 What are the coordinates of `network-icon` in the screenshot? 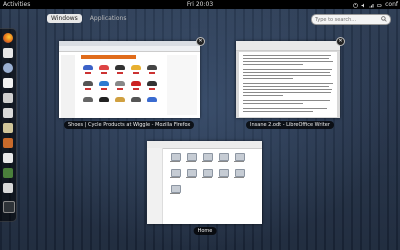 It's located at (371, 5).